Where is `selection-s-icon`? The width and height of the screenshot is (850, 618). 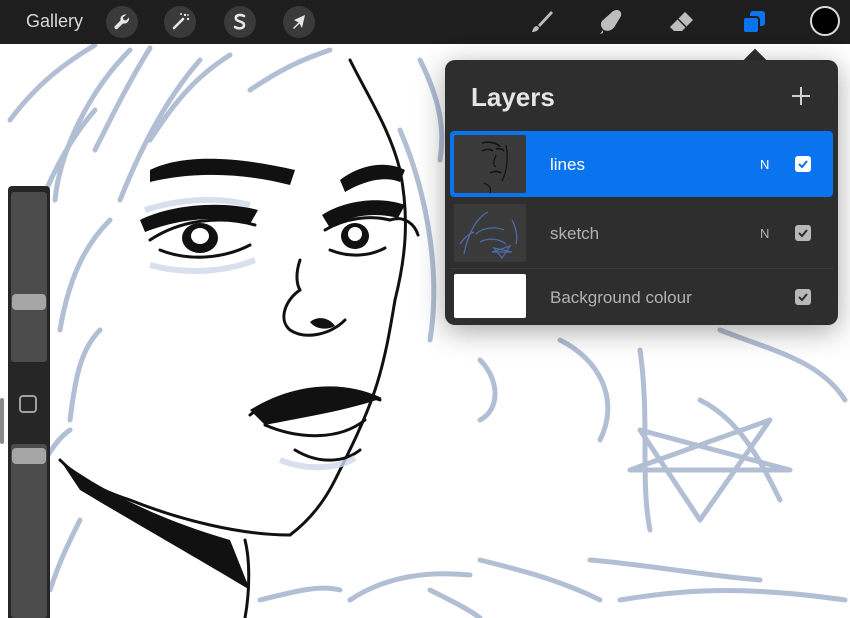 selection-s-icon is located at coordinates (239, 21).